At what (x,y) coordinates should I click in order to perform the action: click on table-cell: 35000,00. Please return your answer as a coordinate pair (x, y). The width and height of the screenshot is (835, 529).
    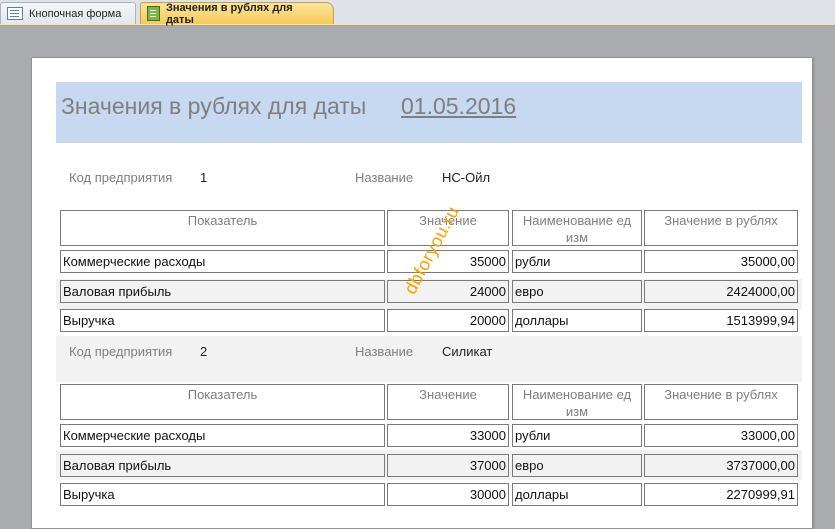
    Looking at the image, I should click on (721, 261).